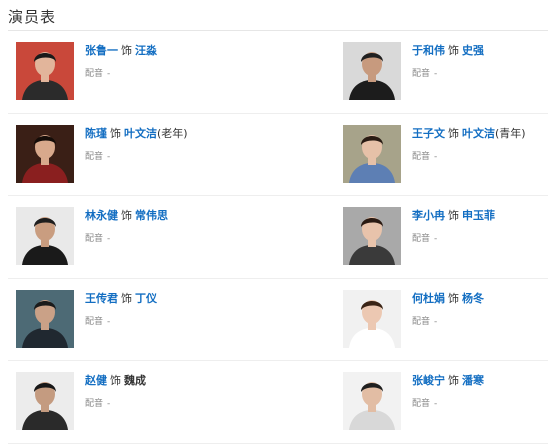 This screenshot has width=550, height=446. What do you see at coordinates (469, 144) in the screenshot?
I see `cast-info: 王子文饰叶文洁(青年) 配音 -` at bounding box center [469, 144].